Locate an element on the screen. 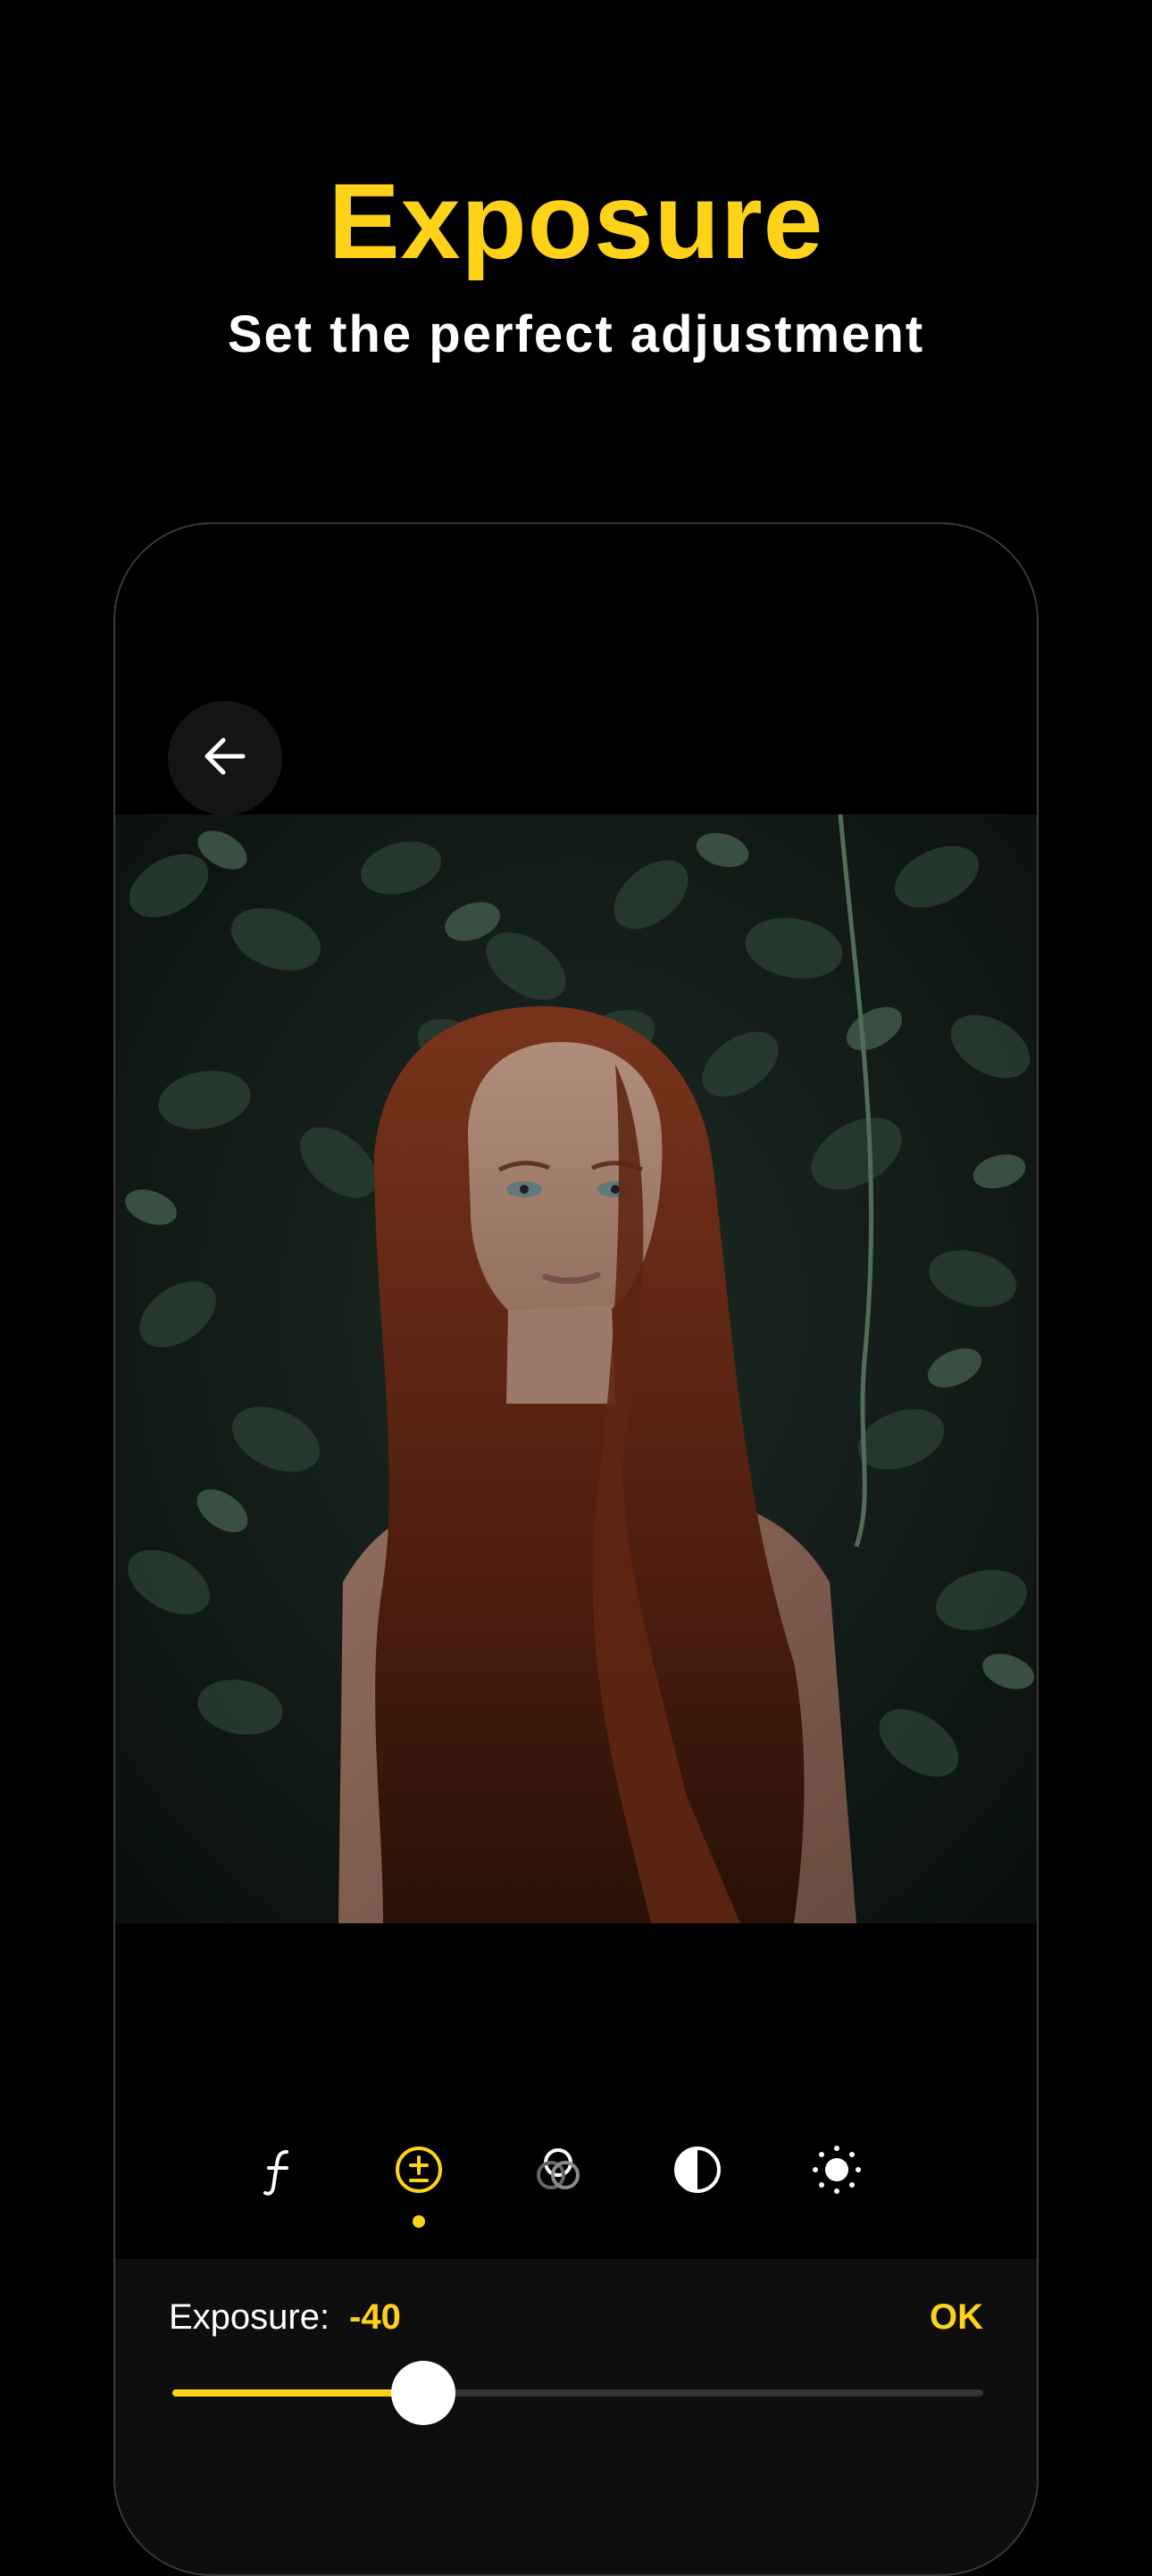 The width and height of the screenshot is (1152, 2576). tool-brightness is located at coordinates (836, 2171).